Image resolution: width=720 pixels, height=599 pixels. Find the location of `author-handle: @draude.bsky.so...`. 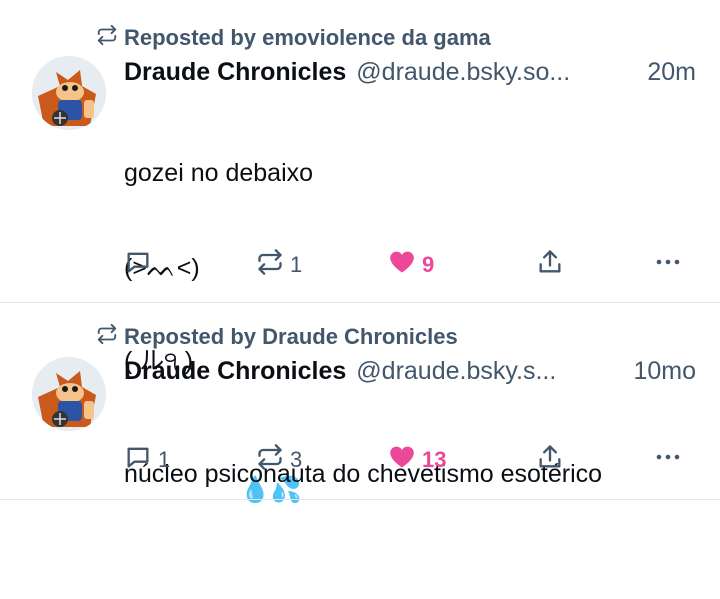

author-handle: @draude.bsky.so... is located at coordinates (496, 72).